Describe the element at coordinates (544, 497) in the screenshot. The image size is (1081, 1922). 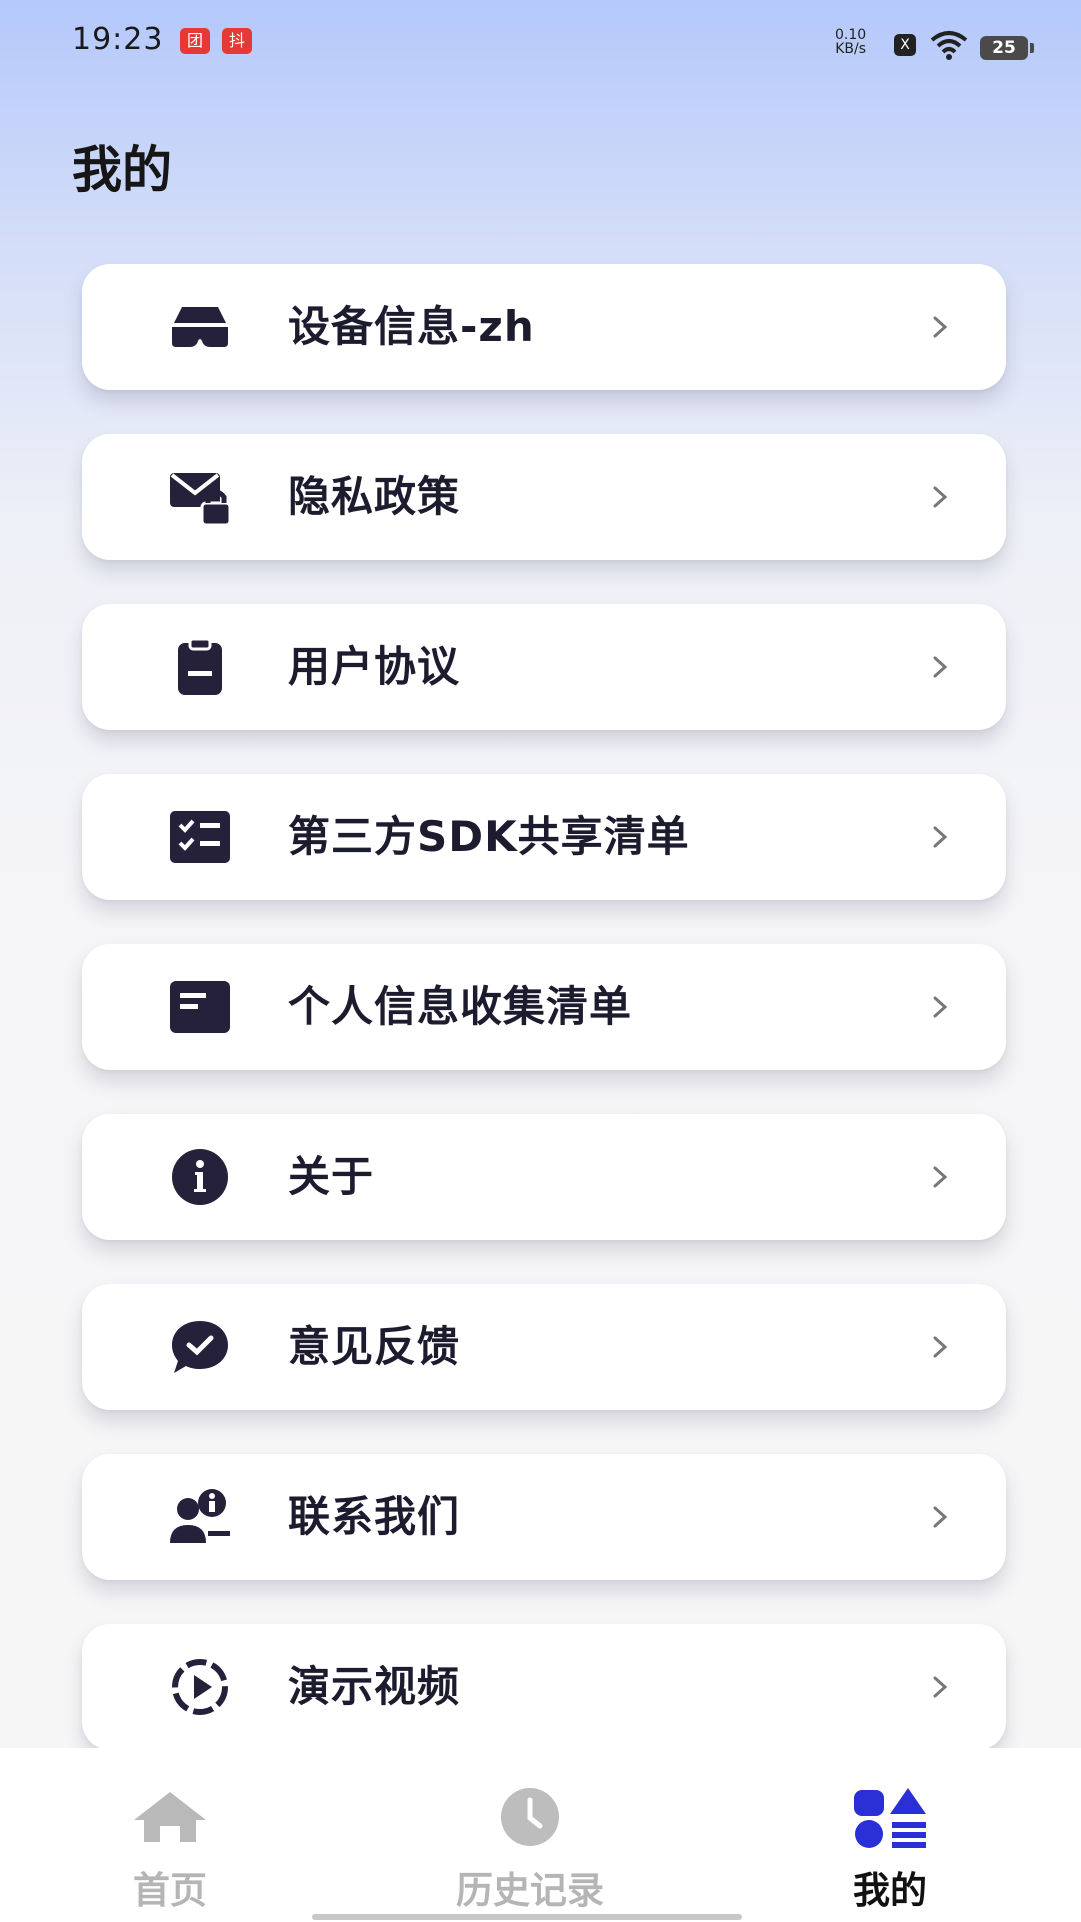
I see `menu-item-privacy-policy: 隐私政策` at that location.